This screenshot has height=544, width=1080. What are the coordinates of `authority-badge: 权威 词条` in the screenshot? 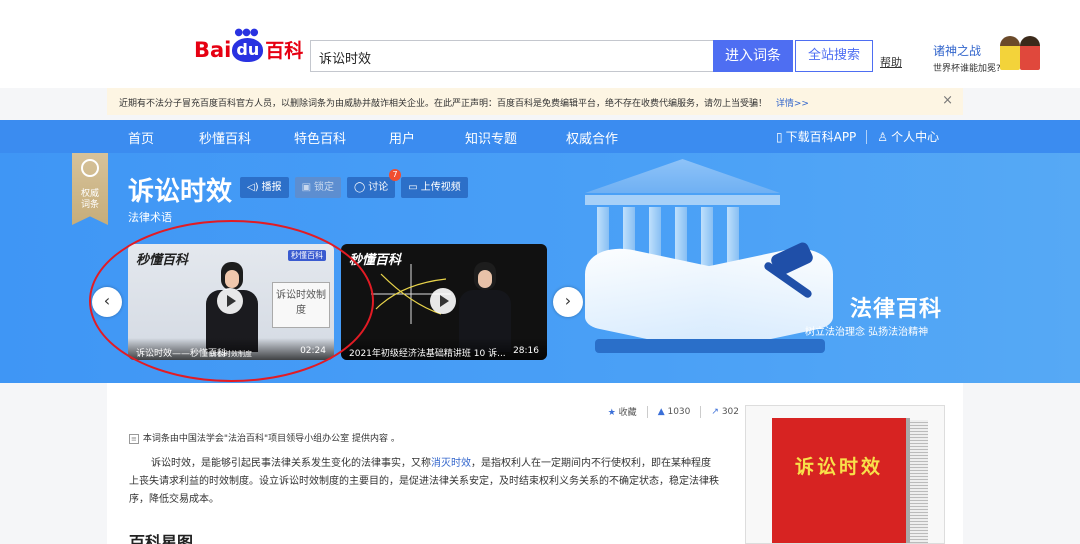 It's located at (90, 189).